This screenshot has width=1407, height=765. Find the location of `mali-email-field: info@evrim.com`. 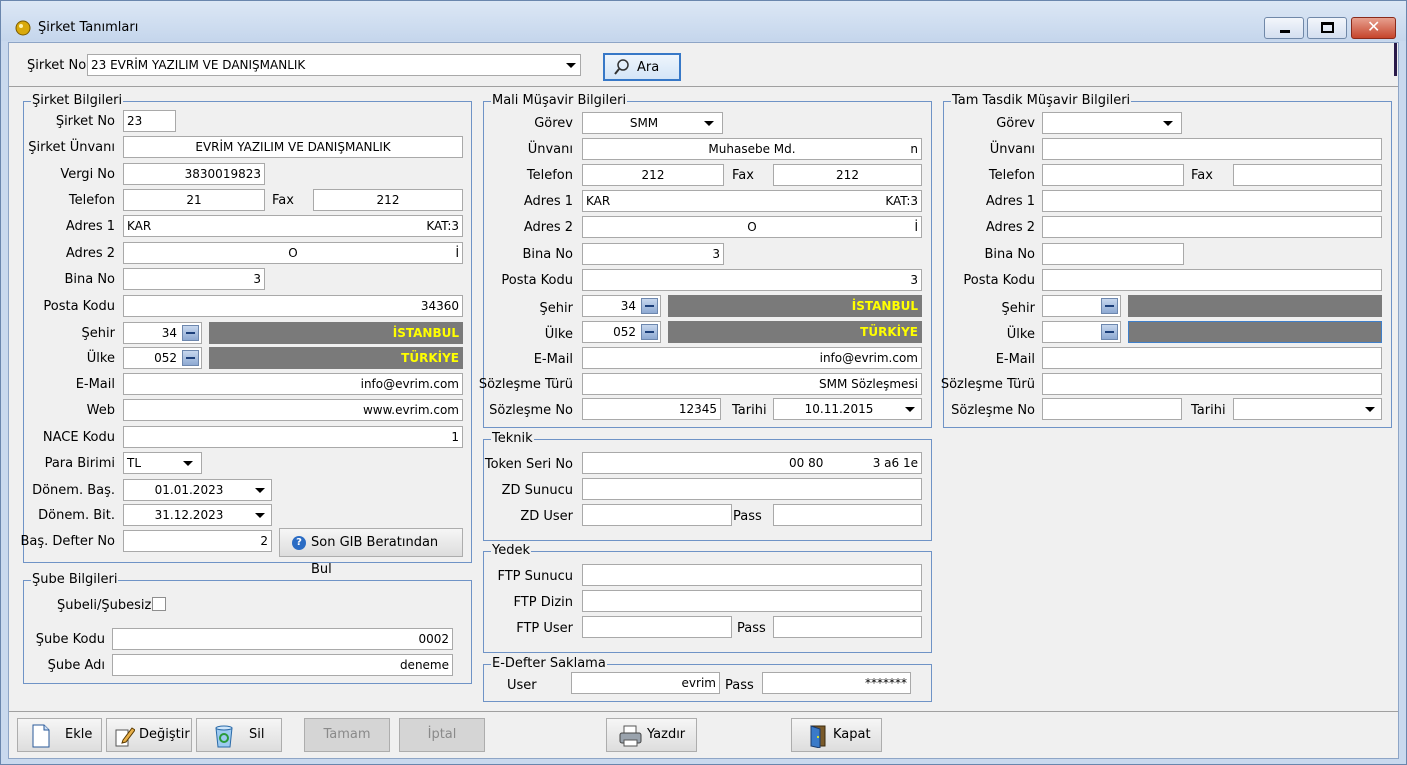

mali-email-field: info@evrim.com is located at coordinates (752, 358).